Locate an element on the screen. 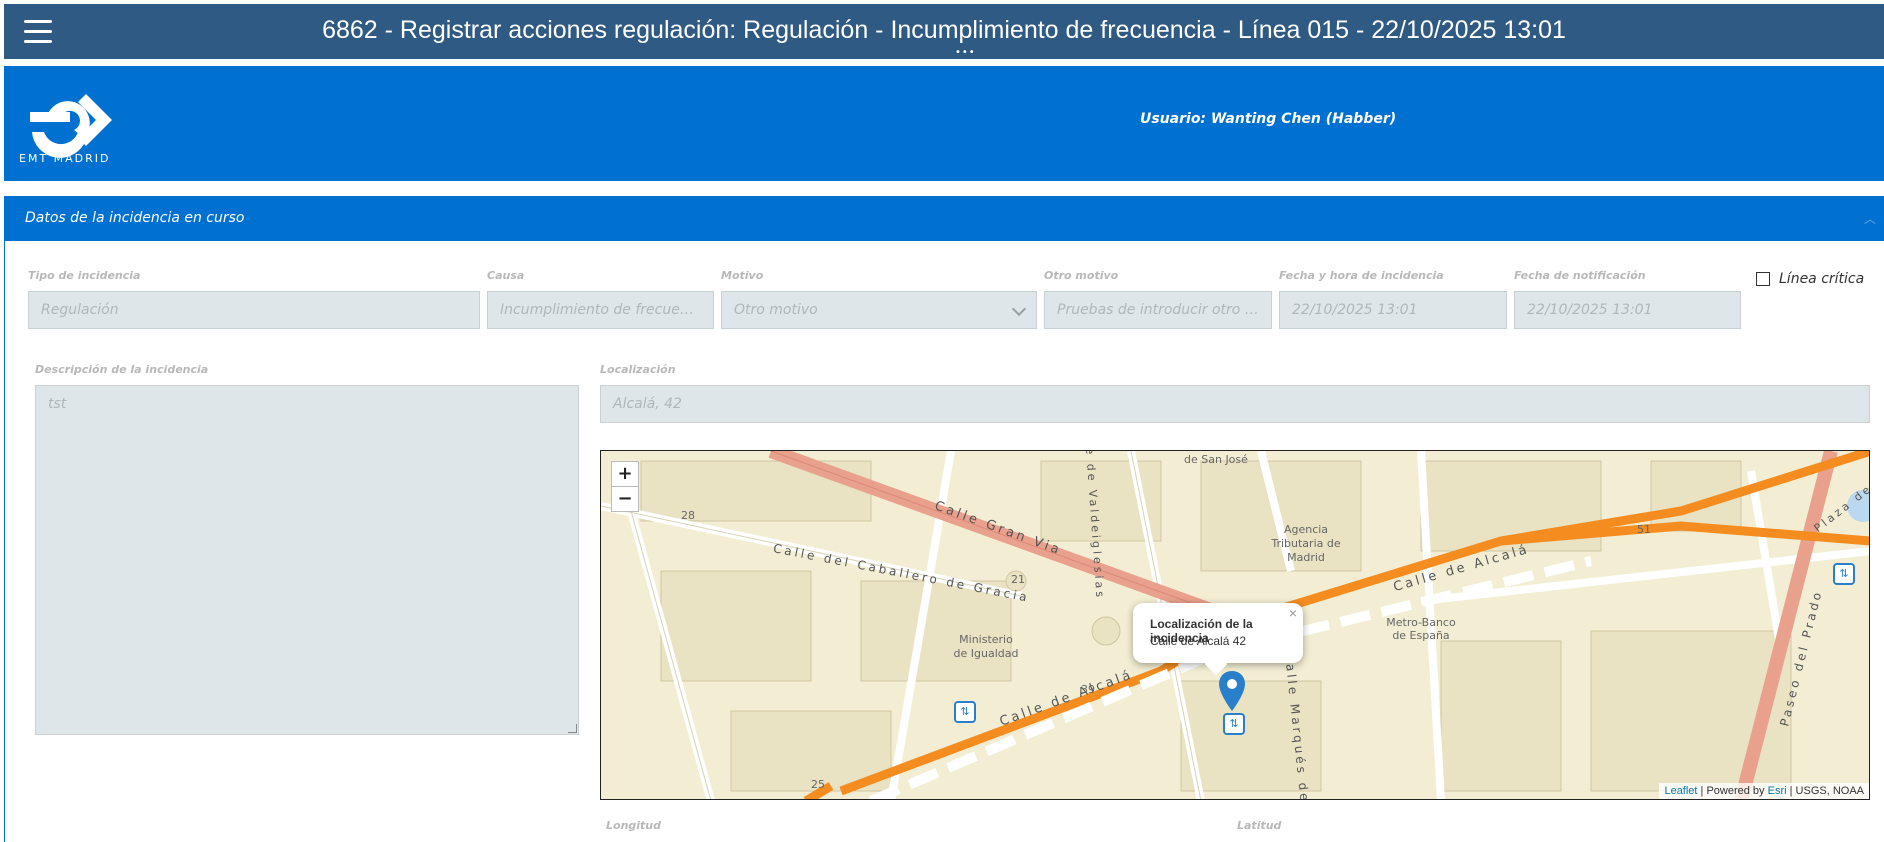 The height and width of the screenshot is (842, 1884). fecha-incidencia-label: Fecha y hora de incidencia is located at coordinates (1361, 275).